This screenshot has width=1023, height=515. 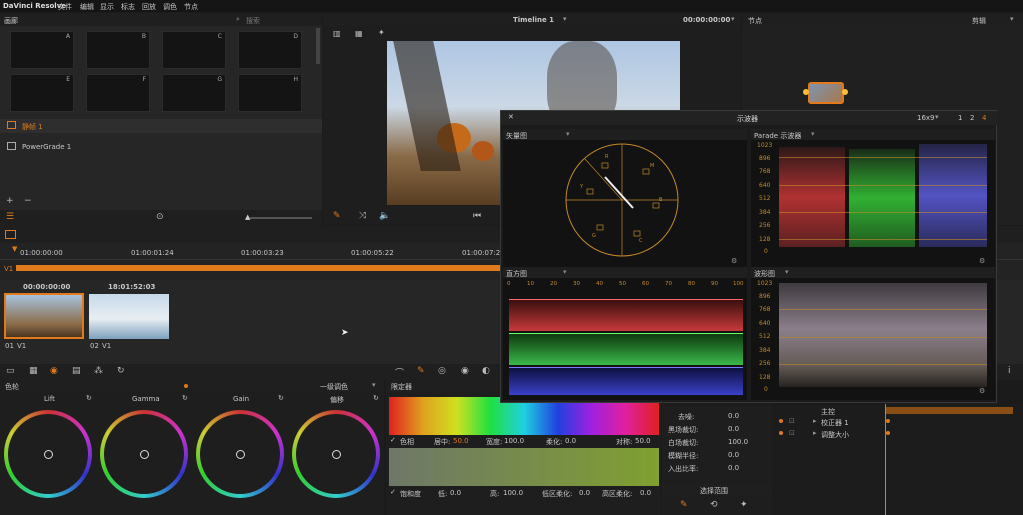 I want to click on close-icon: ✕, so click(x=511, y=117).